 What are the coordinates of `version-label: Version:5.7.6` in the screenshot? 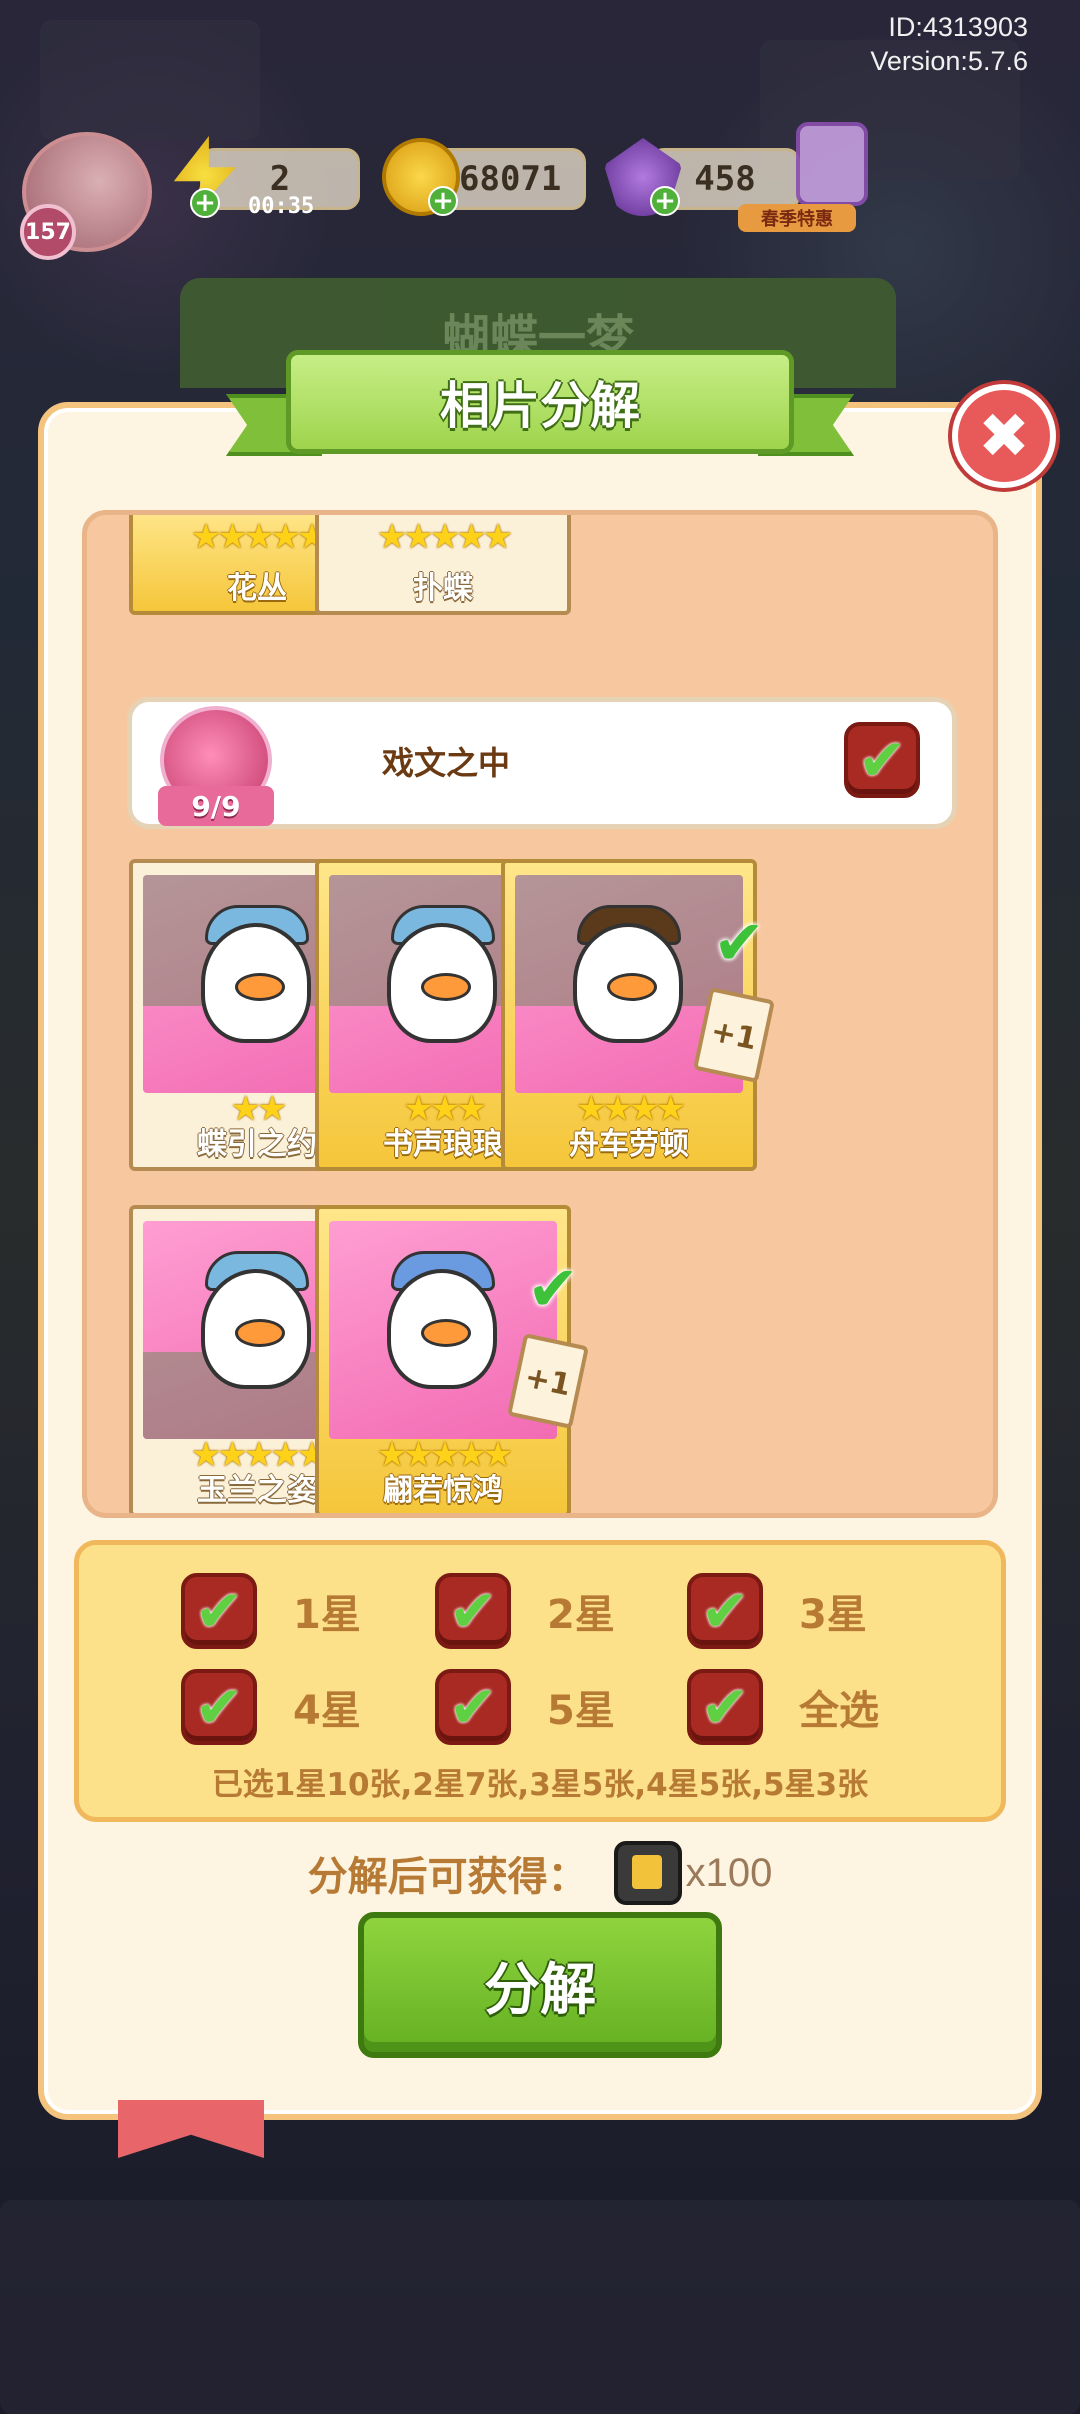 It's located at (949, 61).